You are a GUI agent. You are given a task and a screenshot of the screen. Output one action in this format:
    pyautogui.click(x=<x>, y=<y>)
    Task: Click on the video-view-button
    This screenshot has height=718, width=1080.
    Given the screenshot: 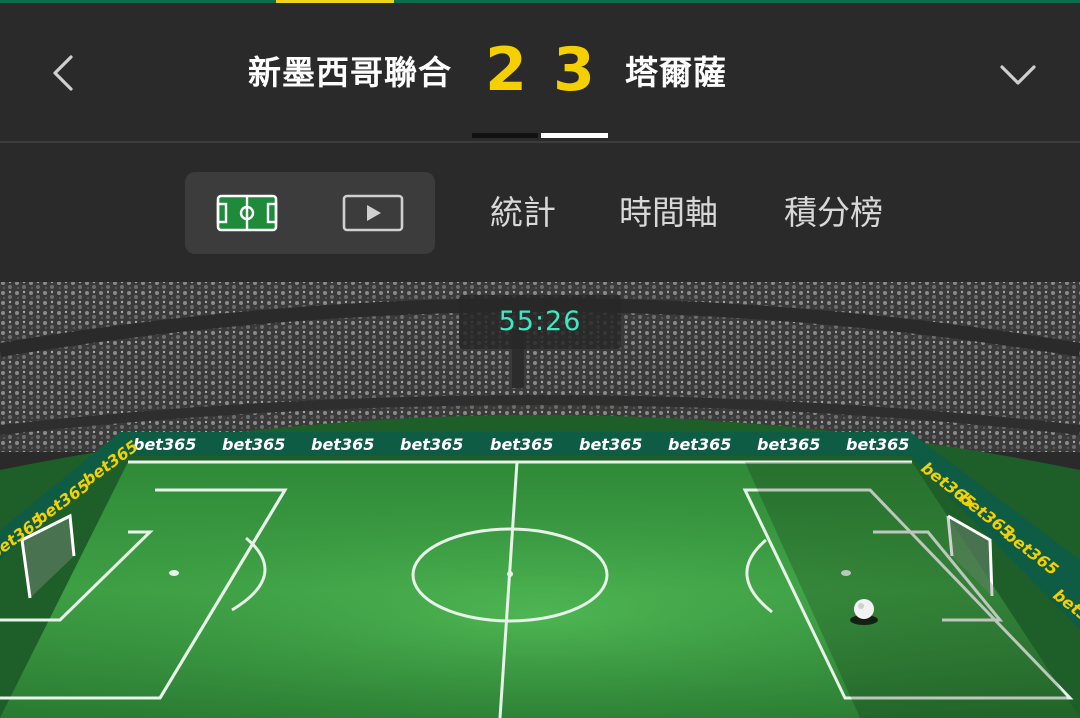 What is the action you would take?
    pyautogui.click(x=373, y=213)
    